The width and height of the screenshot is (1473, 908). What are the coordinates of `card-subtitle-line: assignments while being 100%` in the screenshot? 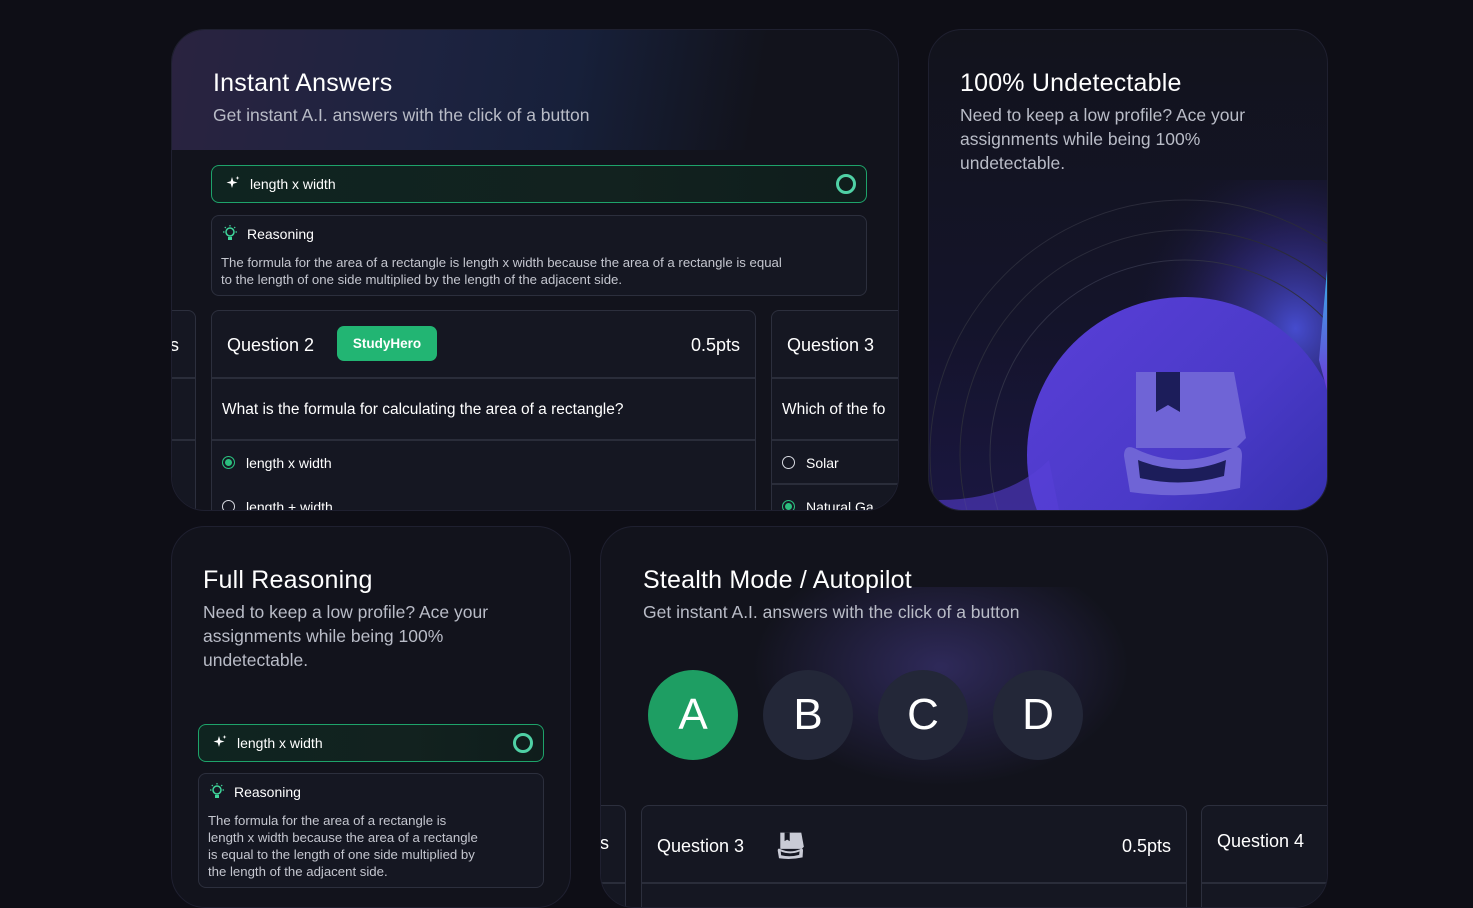 It's located at (323, 636).